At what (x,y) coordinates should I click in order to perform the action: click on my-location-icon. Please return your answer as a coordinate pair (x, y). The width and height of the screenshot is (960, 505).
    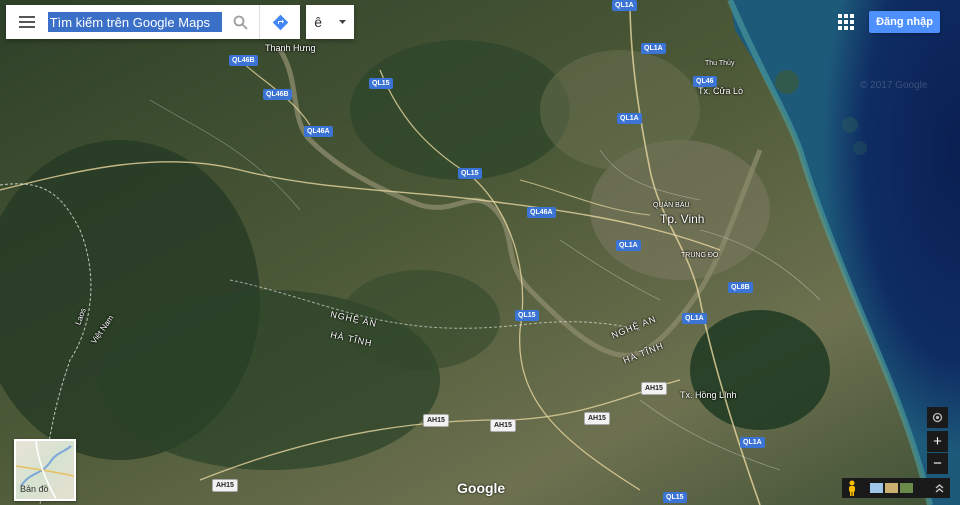
    Looking at the image, I should click on (937, 417).